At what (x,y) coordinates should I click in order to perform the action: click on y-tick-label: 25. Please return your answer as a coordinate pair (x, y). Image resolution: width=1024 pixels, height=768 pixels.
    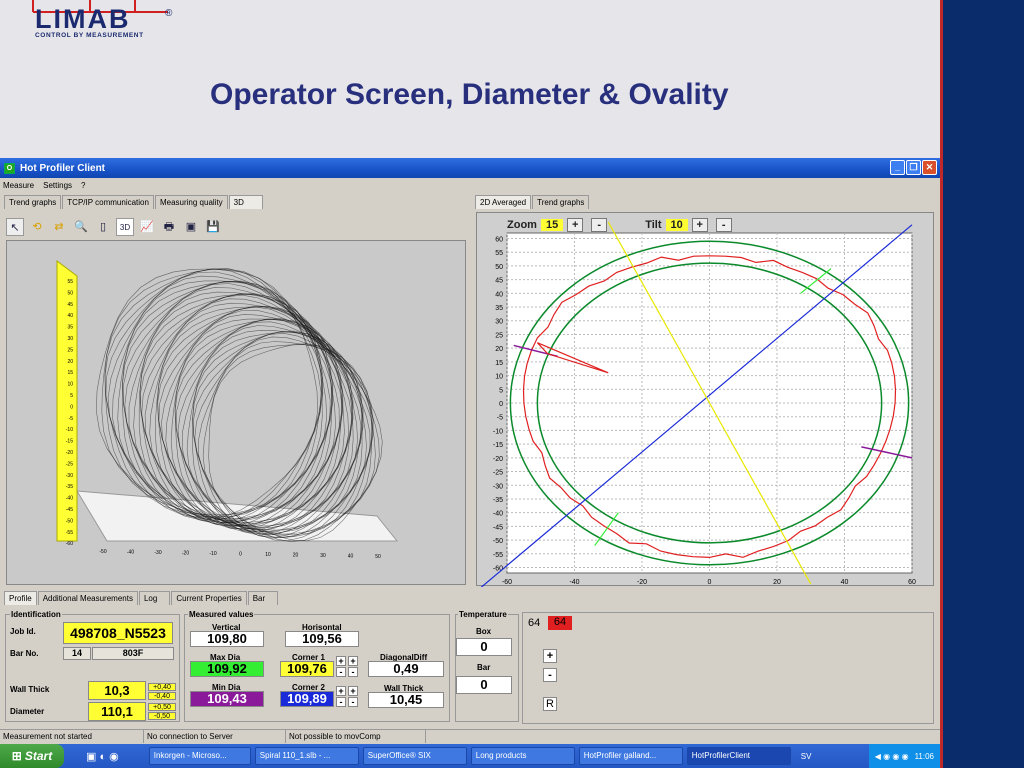
    Looking at the image, I should click on (499, 335).